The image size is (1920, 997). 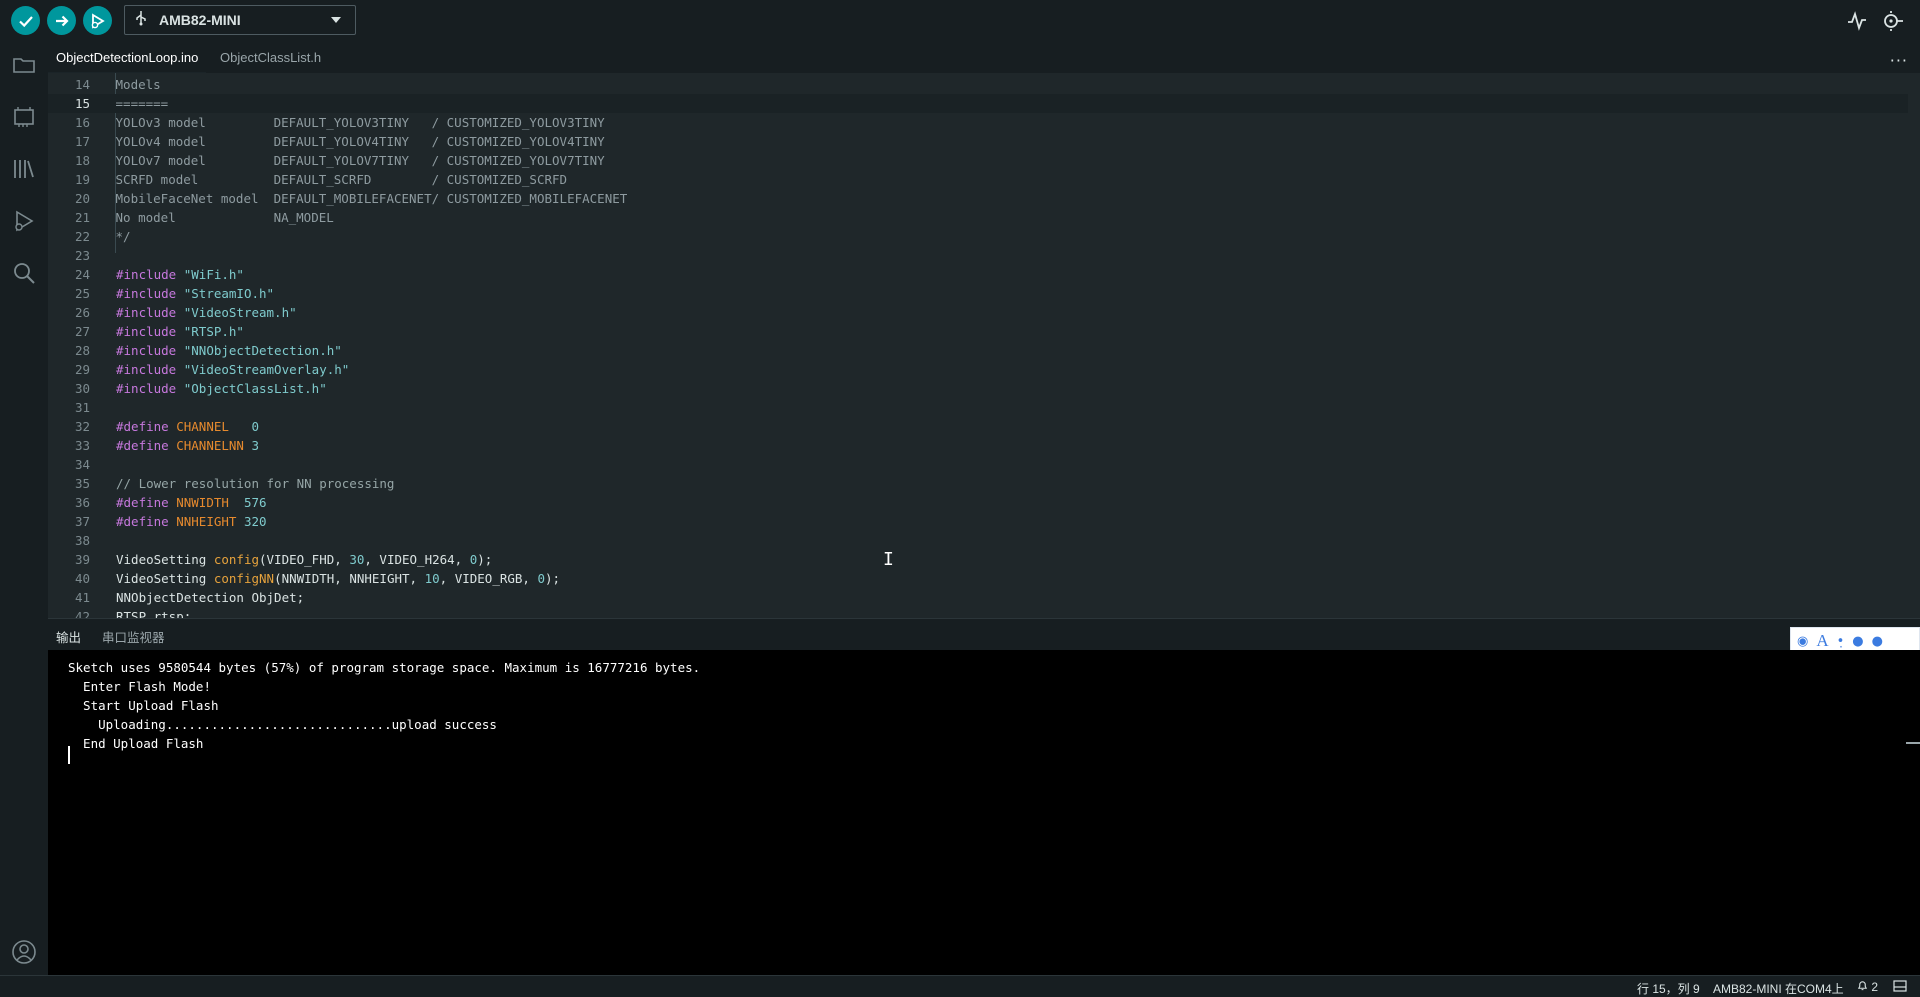 What do you see at coordinates (1877, 641) in the screenshot?
I see `ime-user-icon: ●` at bounding box center [1877, 641].